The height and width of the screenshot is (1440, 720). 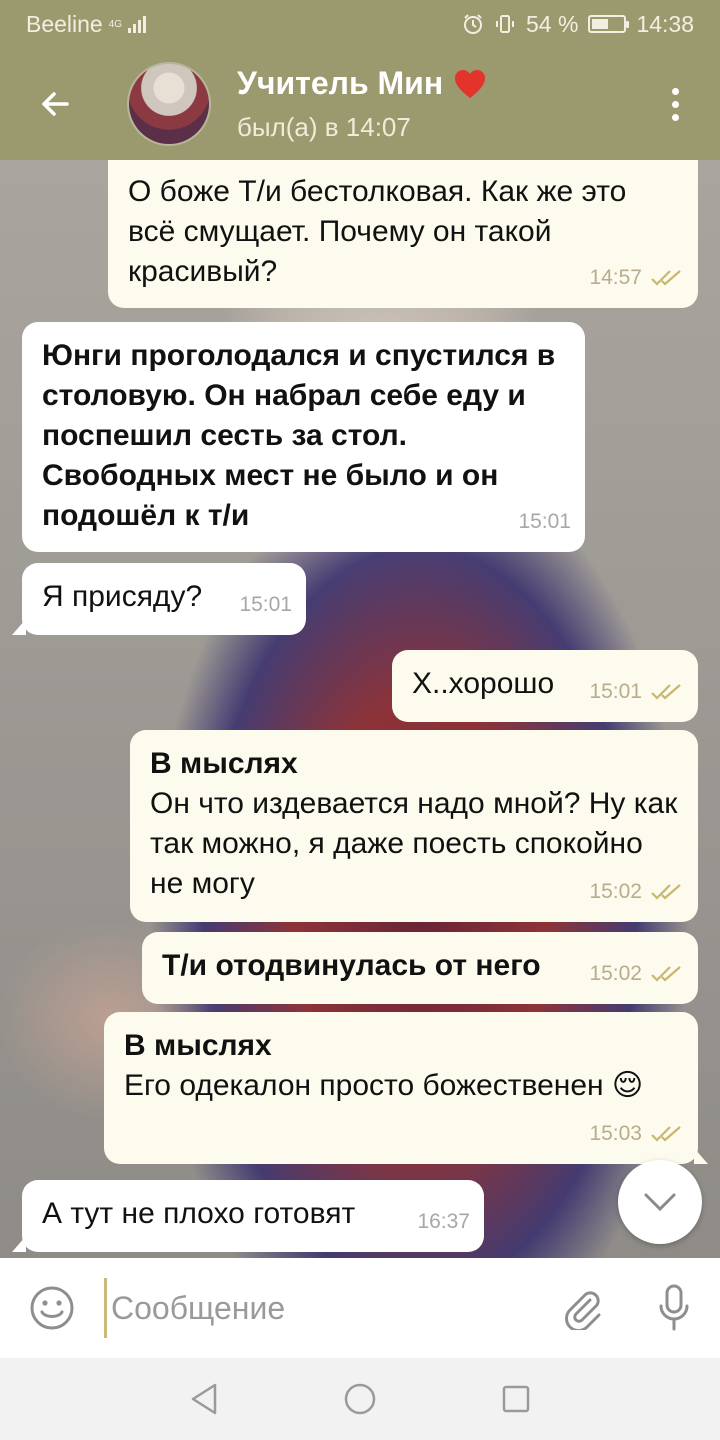 What do you see at coordinates (615, 1133) in the screenshot?
I see `message-time: 15:03` at bounding box center [615, 1133].